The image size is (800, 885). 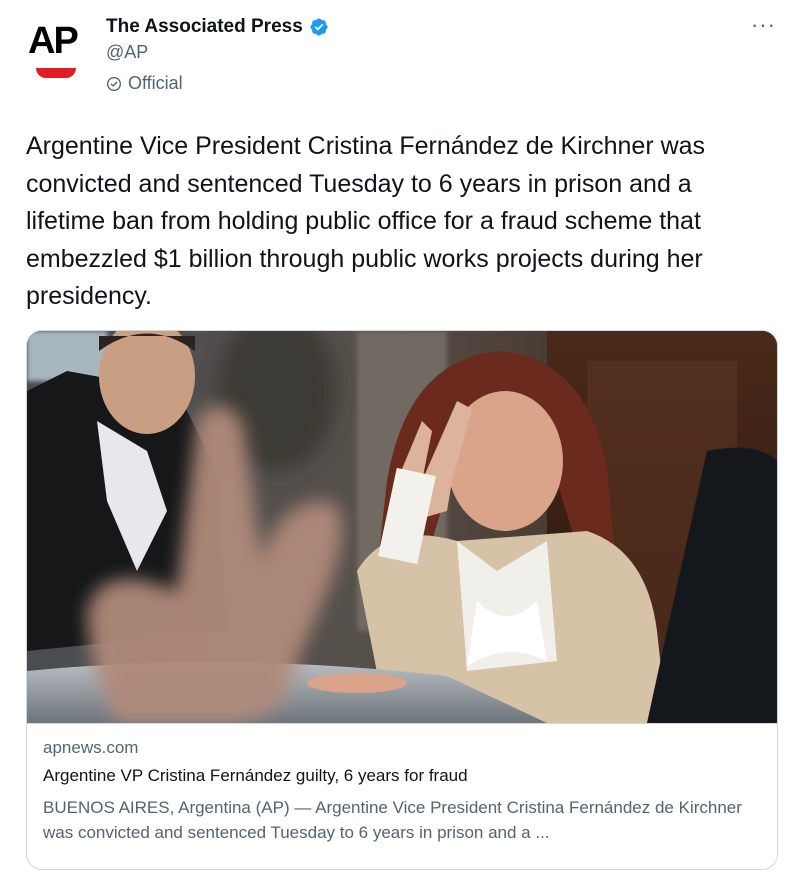 I want to click on name-row: The Associated Press, so click(x=217, y=27).